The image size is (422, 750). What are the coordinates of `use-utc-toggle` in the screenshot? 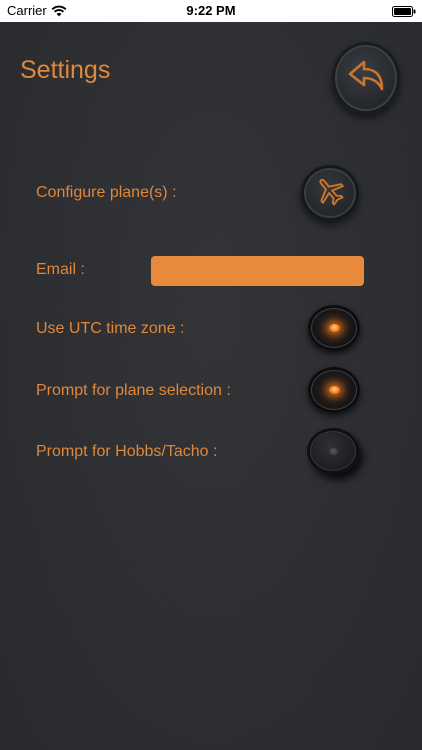 It's located at (334, 328).